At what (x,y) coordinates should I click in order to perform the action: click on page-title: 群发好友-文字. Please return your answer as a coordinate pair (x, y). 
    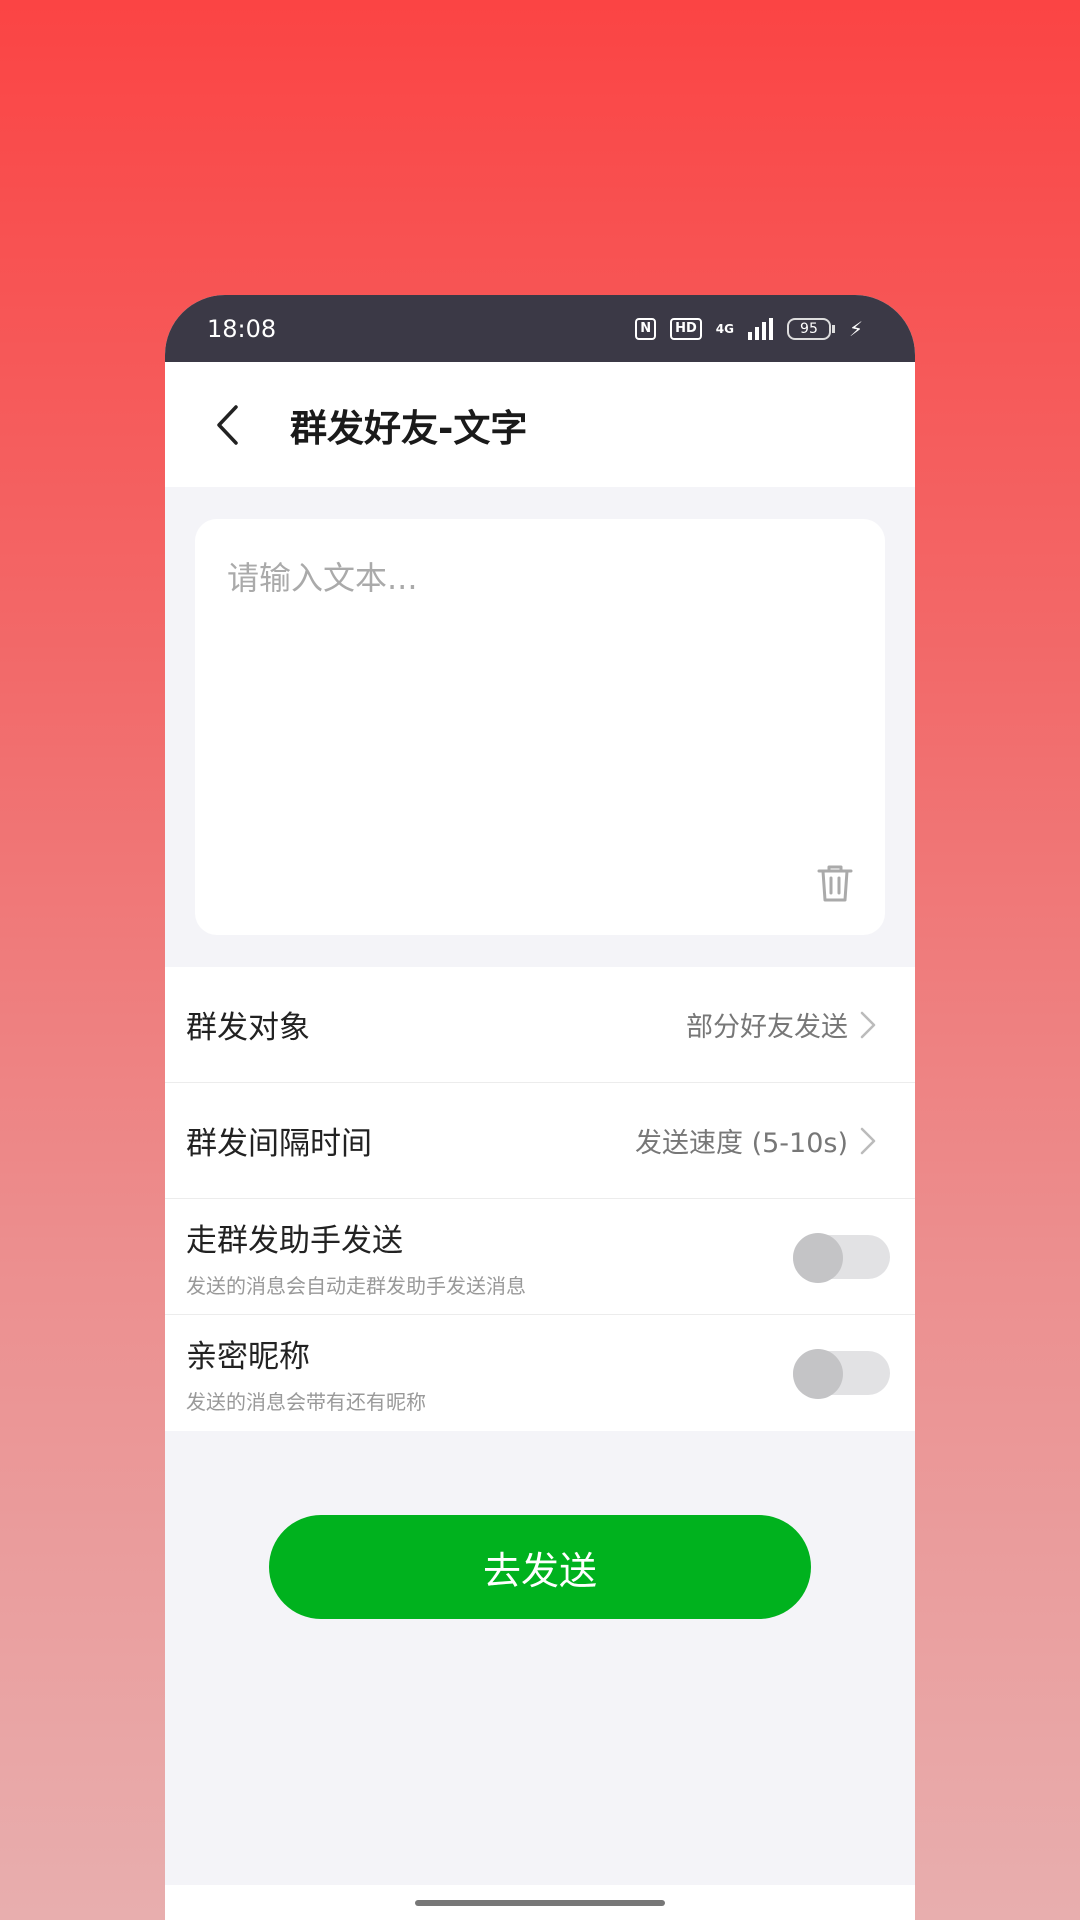
    Looking at the image, I should click on (409, 428).